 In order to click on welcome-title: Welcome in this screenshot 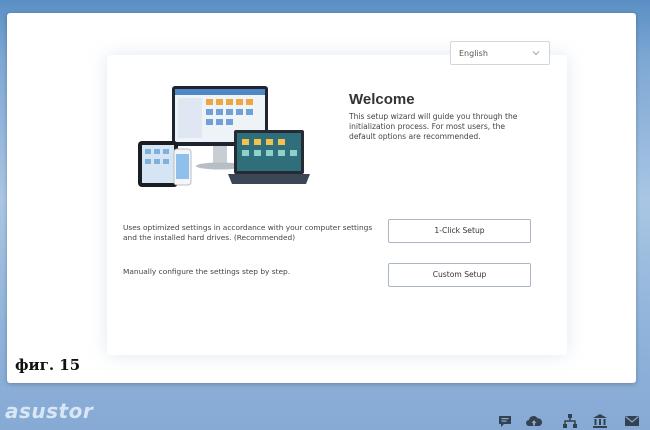, I will do `click(382, 99)`.